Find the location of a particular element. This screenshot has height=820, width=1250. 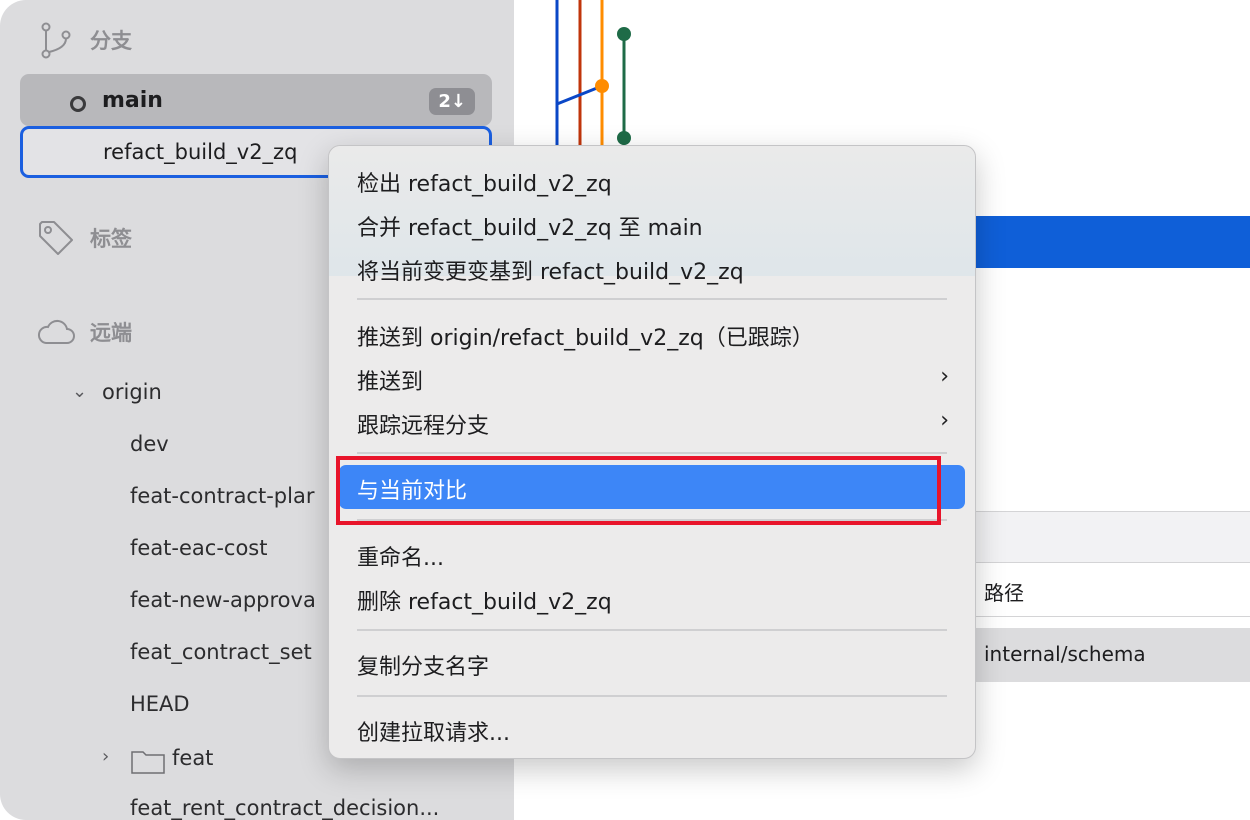

current-branch-indicator is located at coordinates (78, 104).